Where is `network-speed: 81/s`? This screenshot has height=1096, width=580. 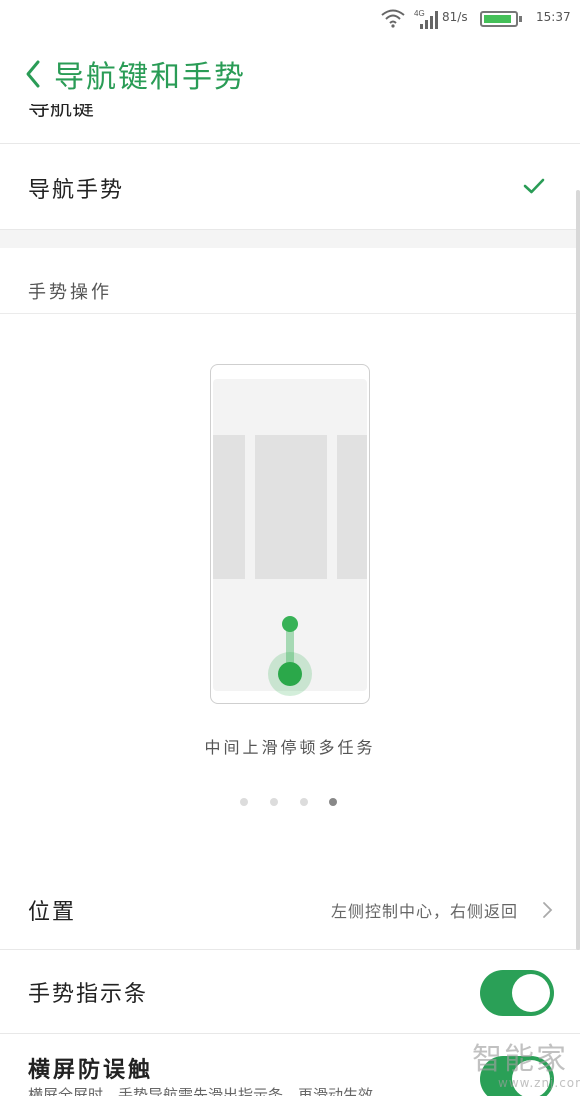
network-speed: 81/s is located at coordinates (455, 17).